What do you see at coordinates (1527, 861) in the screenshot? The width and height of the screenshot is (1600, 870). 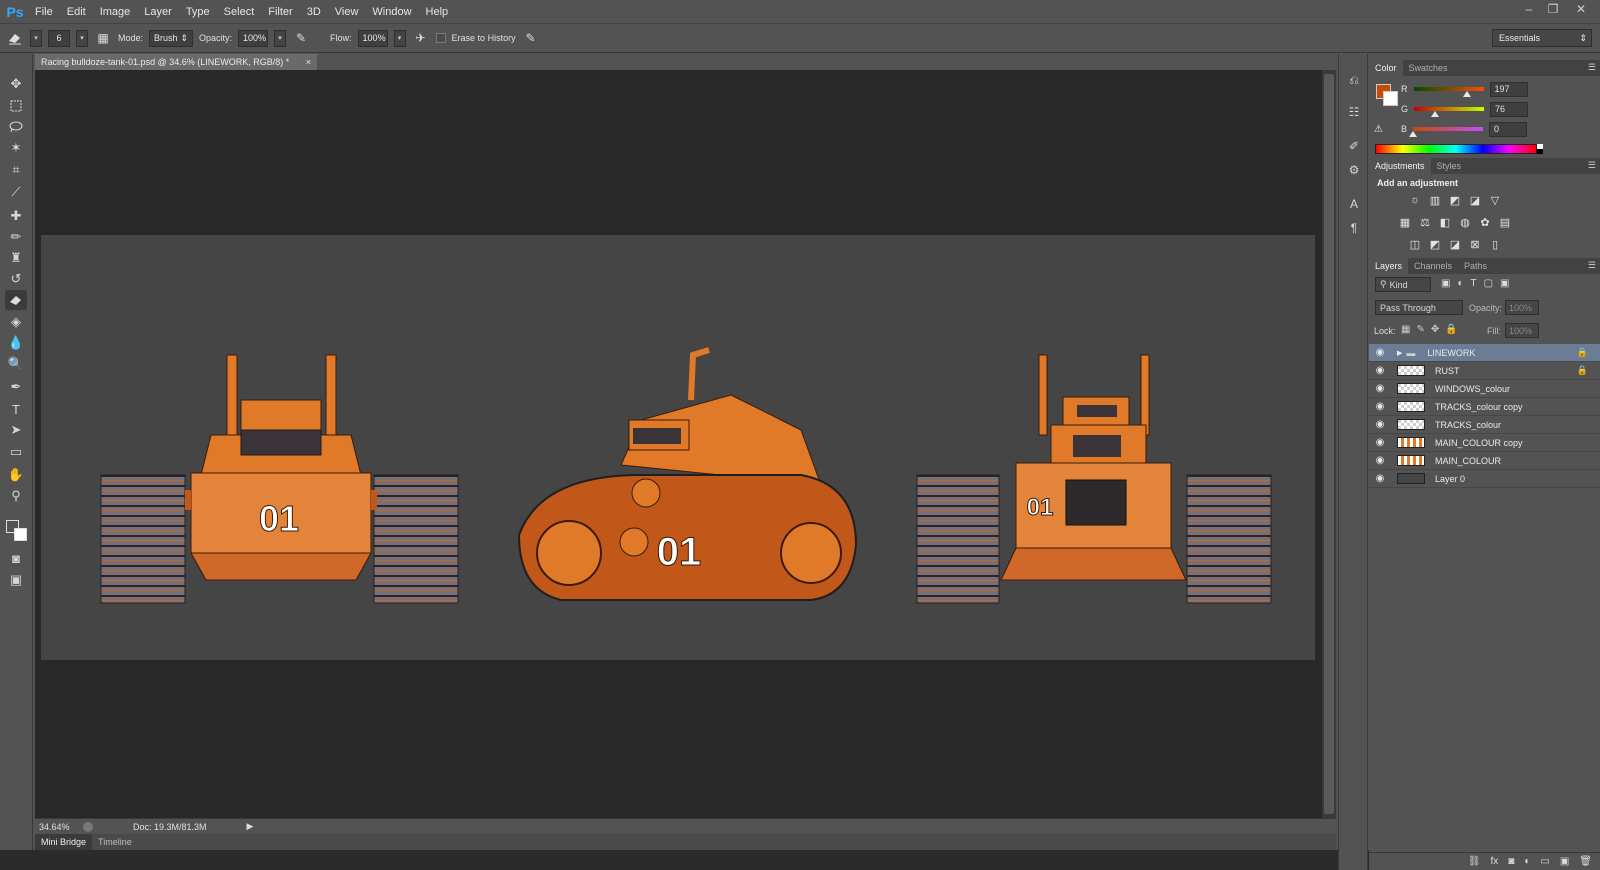 I see `new-adjustment-icon: ◐` at bounding box center [1527, 861].